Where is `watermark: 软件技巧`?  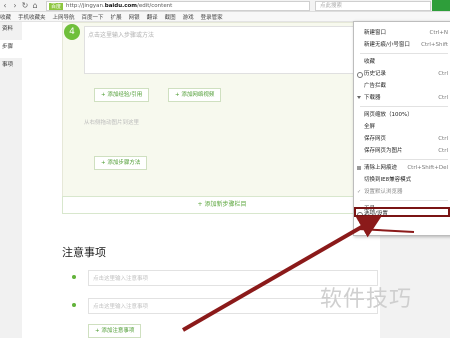
watermark: 软件技巧 is located at coordinates (366, 299).